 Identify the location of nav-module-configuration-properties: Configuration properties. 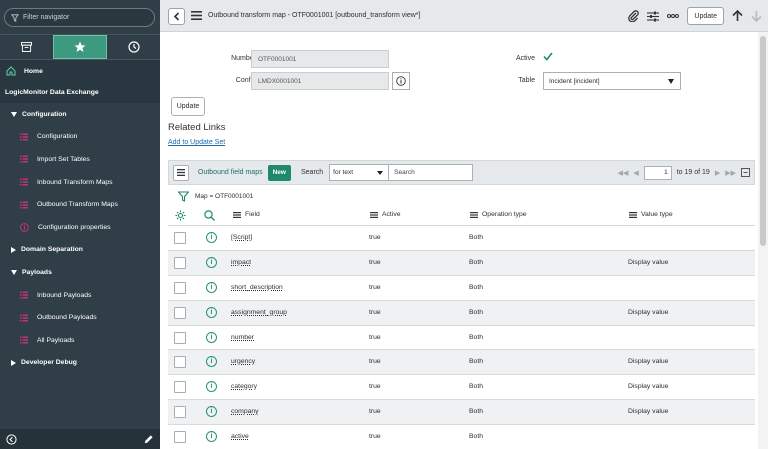
(80, 227).